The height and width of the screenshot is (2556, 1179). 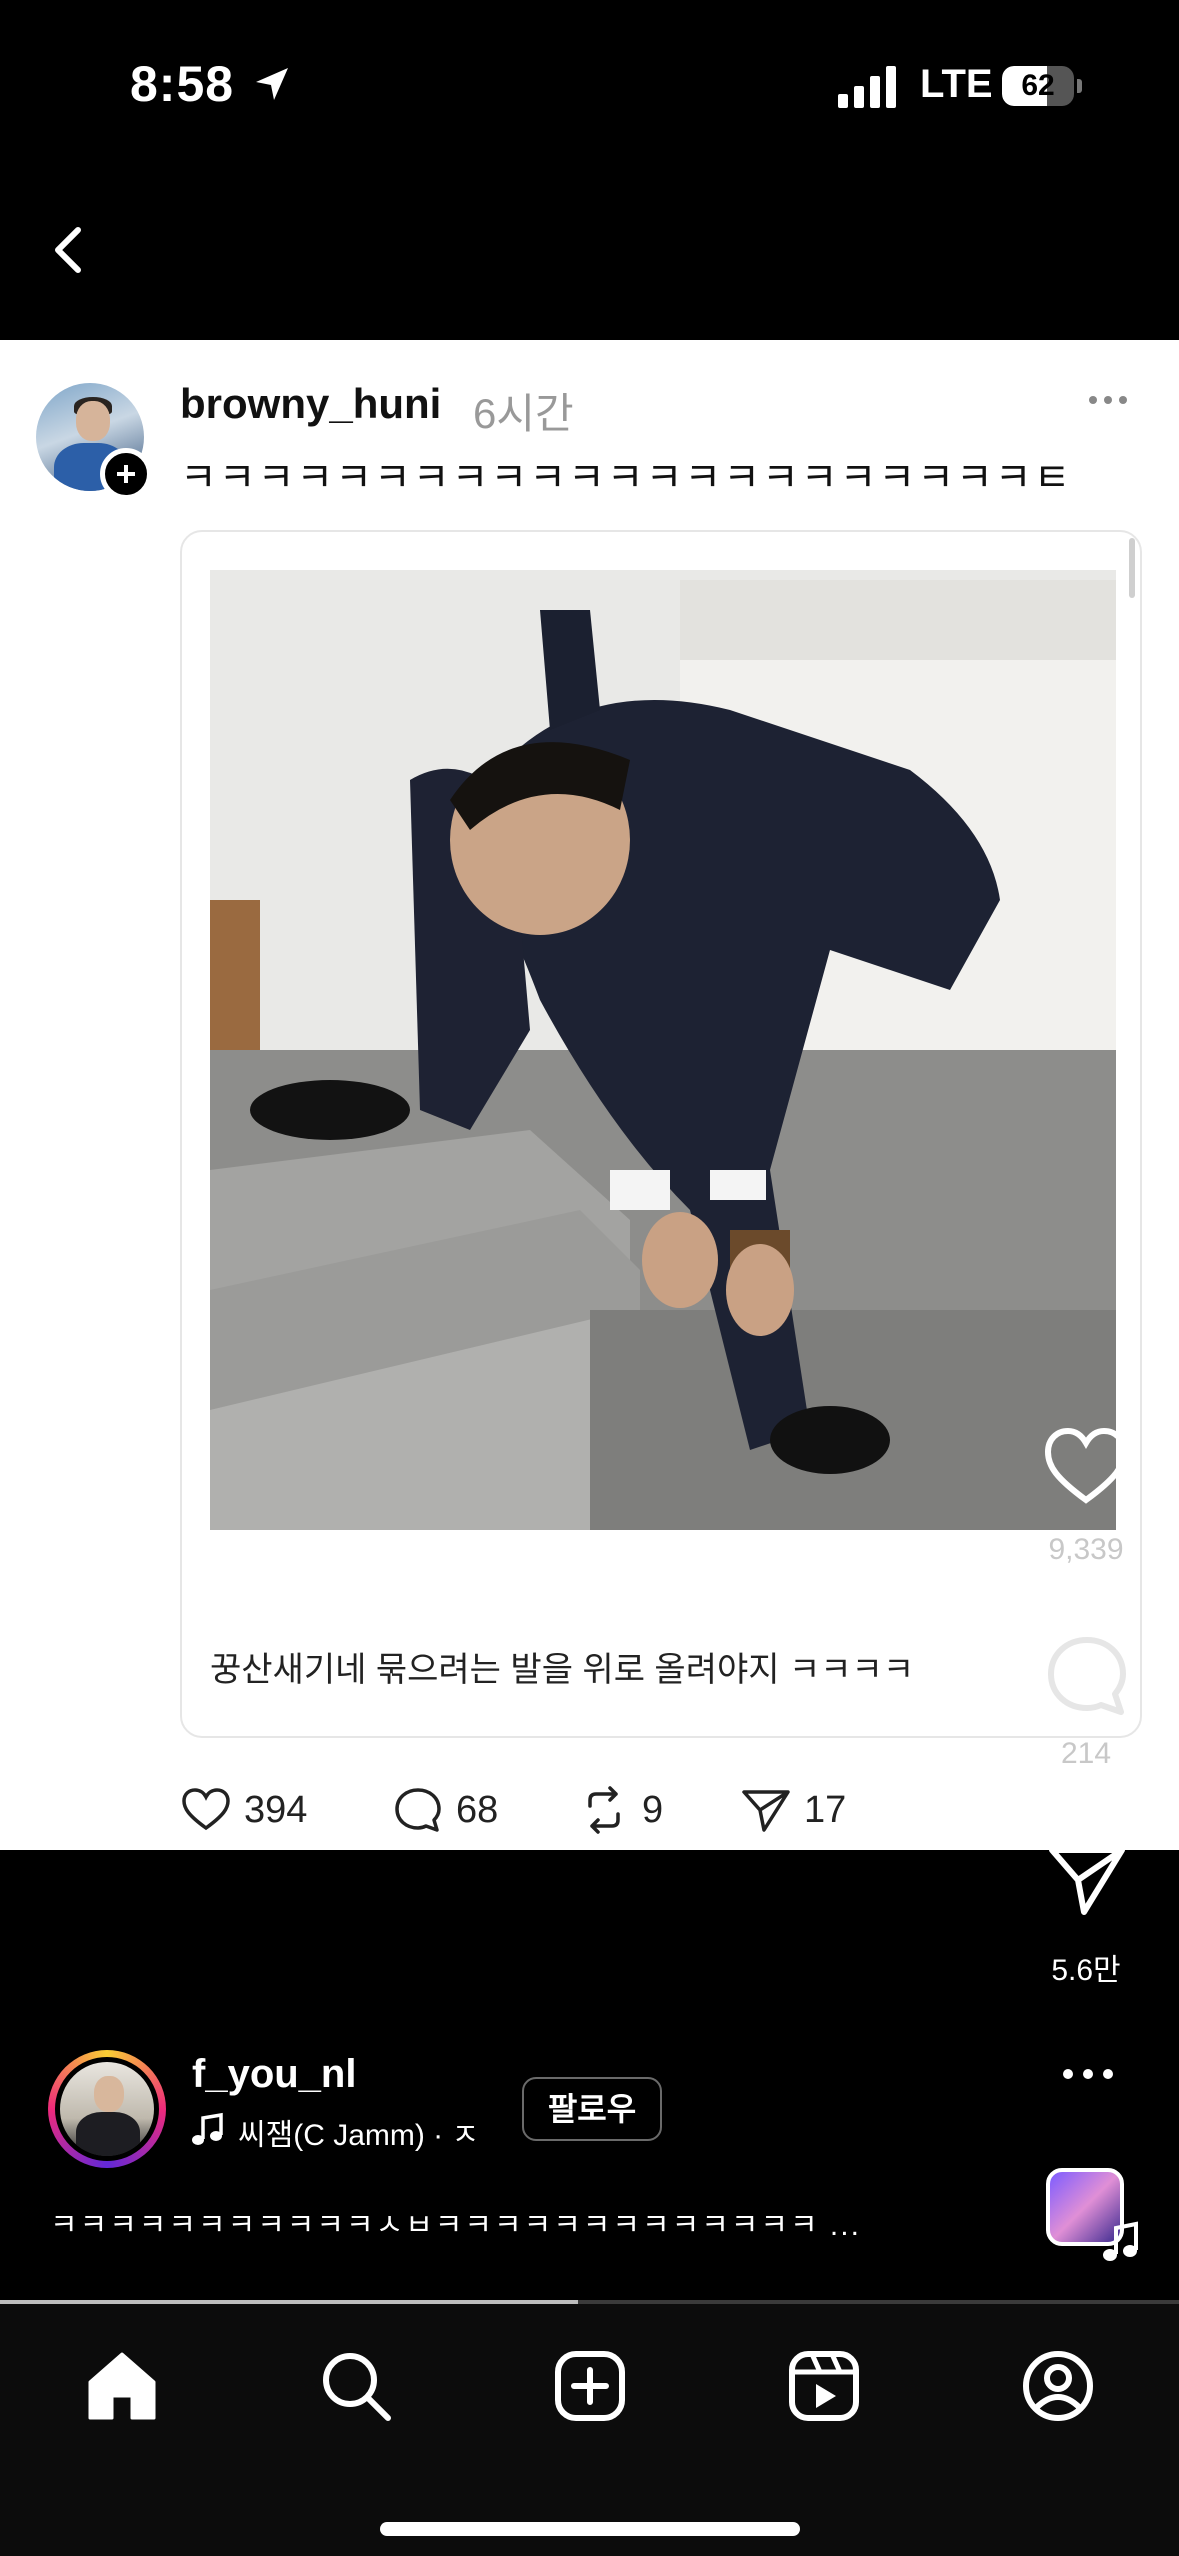 What do you see at coordinates (358, 2132) in the screenshot?
I see `reel-music: 씨잼(C Jamm) · ㅈ` at bounding box center [358, 2132].